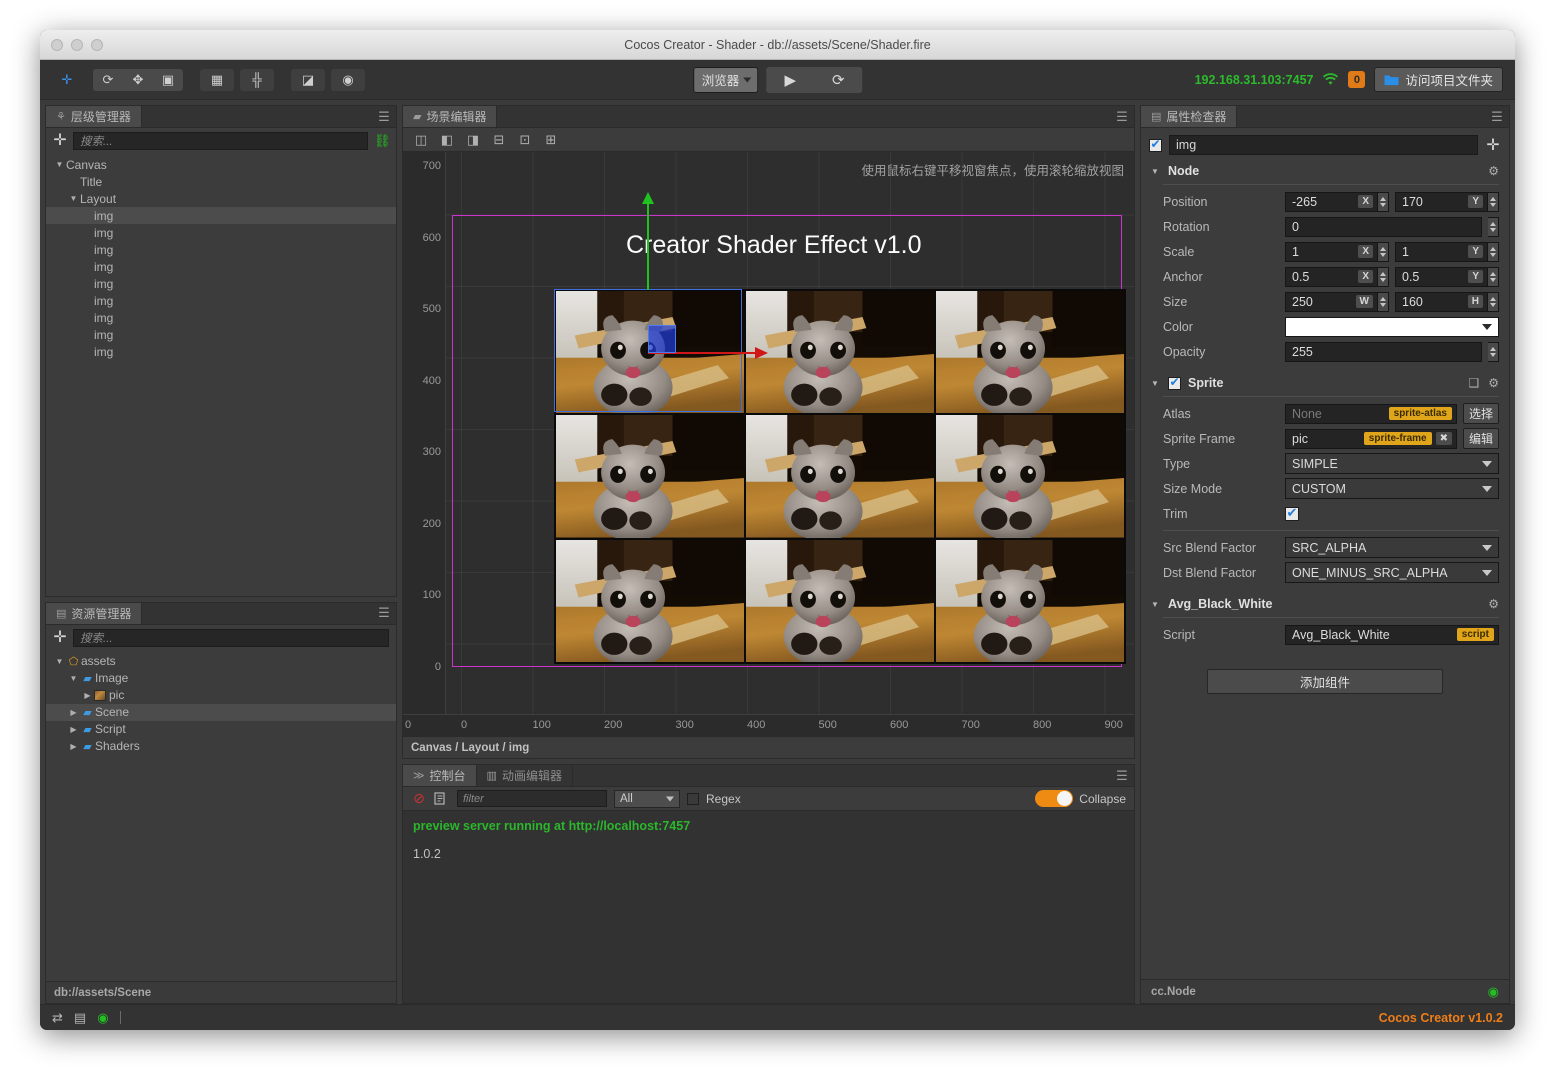 Image resolution: width=1555 pixels, height=1076 pixels. What do you see at coordinates (1392, 547) in the screenshot?
I see `src-blend-select: SRC_ALPHA` at bounding box center [1392, 547].